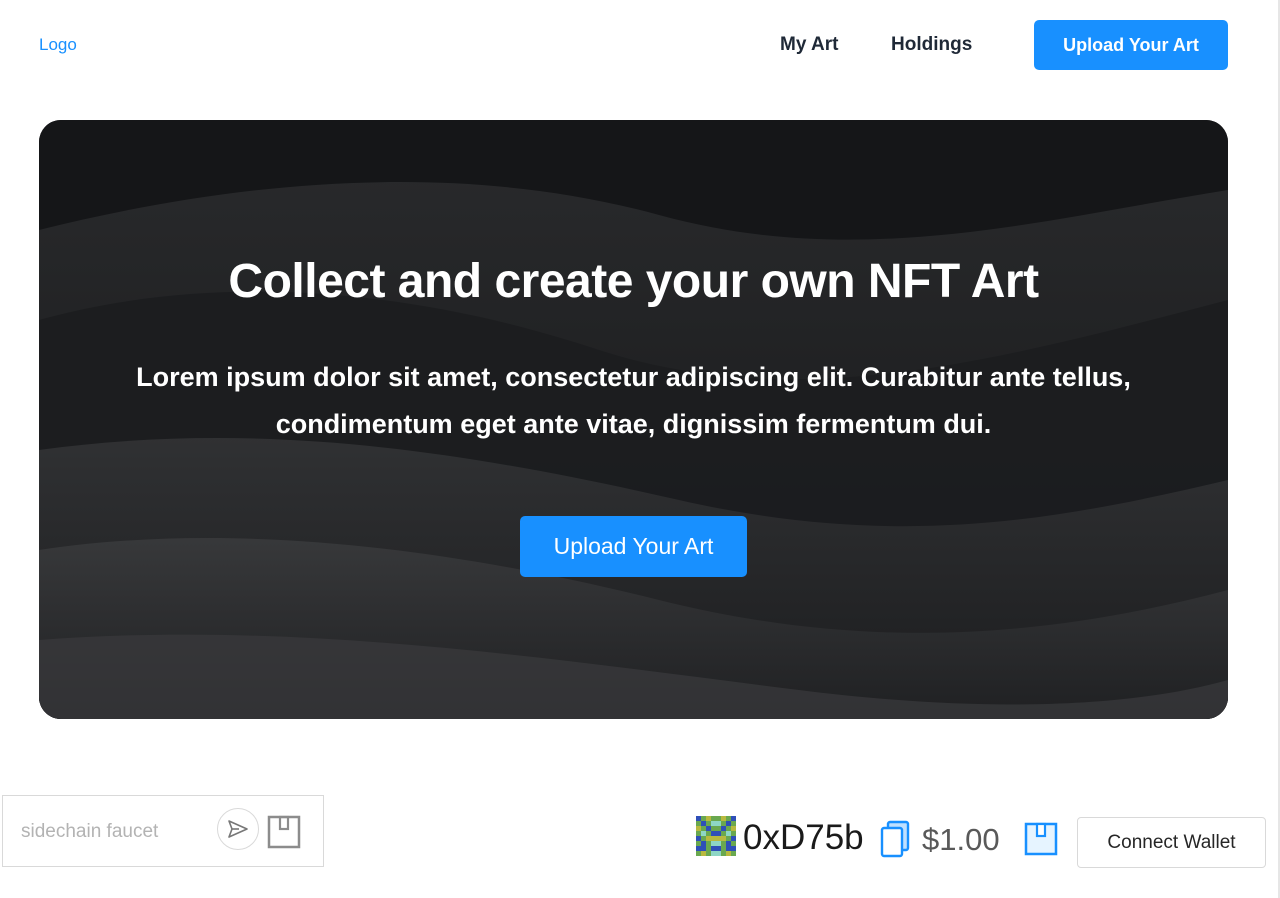 The height and width of the screenshot is (898, 1280). Describe the element at coordinates (1131, 45) in the screenshot. I see `nav-upload-art-button: Upload Your Art` at that location.